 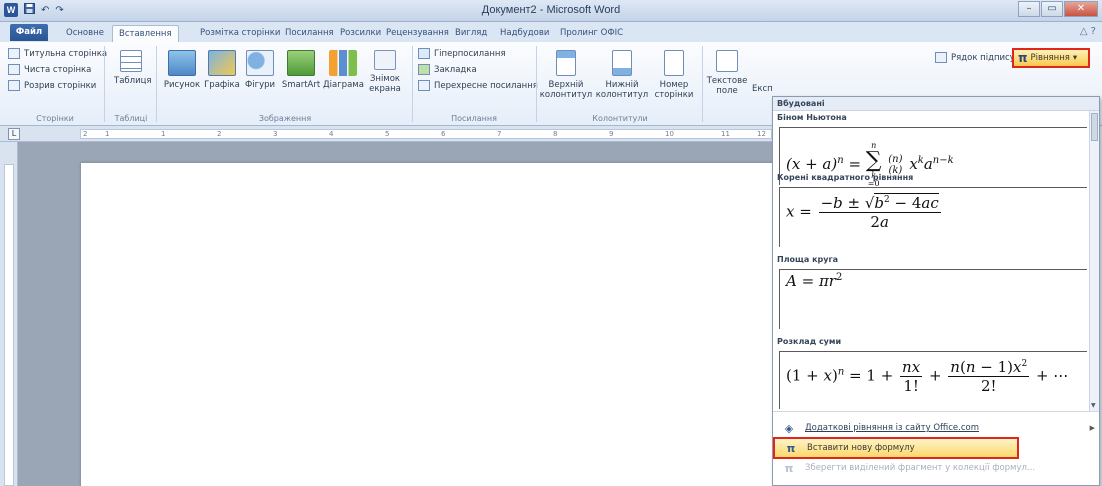 What do you see at coordinates (814, 281) in the screenshot?
I see `circle-area-formula: A = πr2` at bounding box center [814, 281].